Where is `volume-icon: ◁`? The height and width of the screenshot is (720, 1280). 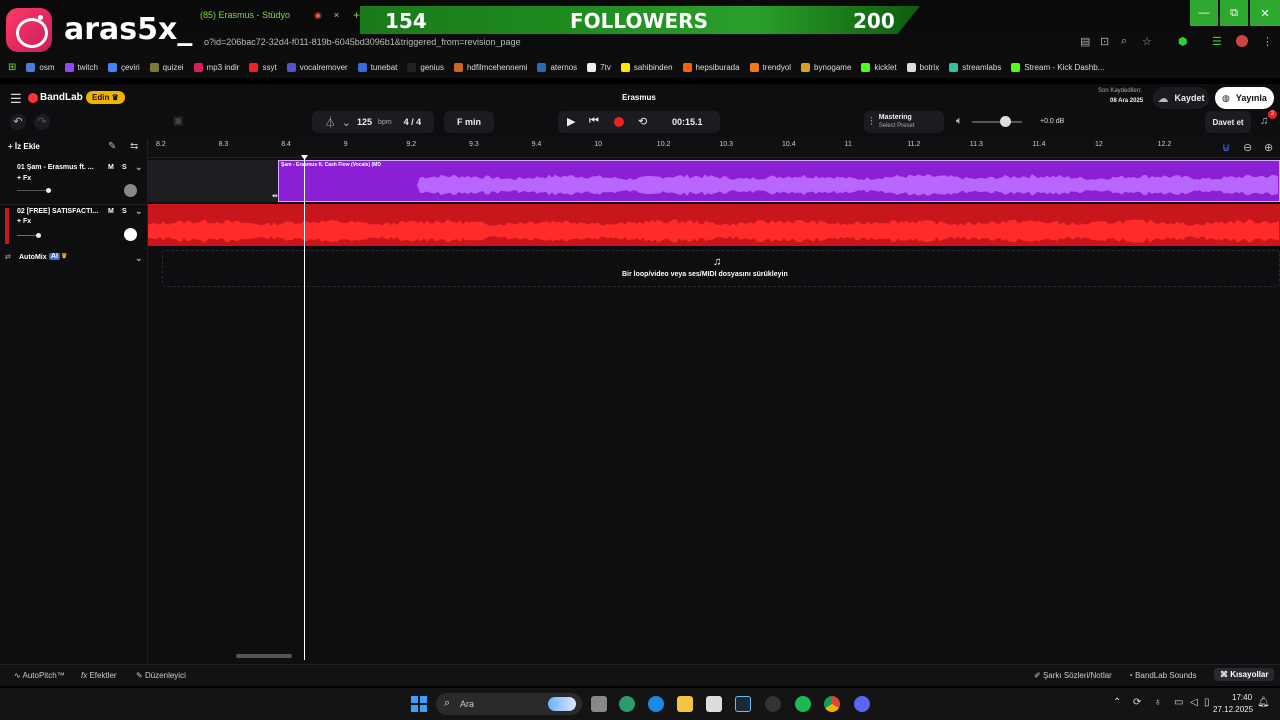
volume-icon: ◁ is located at coordinates (1194, 702).